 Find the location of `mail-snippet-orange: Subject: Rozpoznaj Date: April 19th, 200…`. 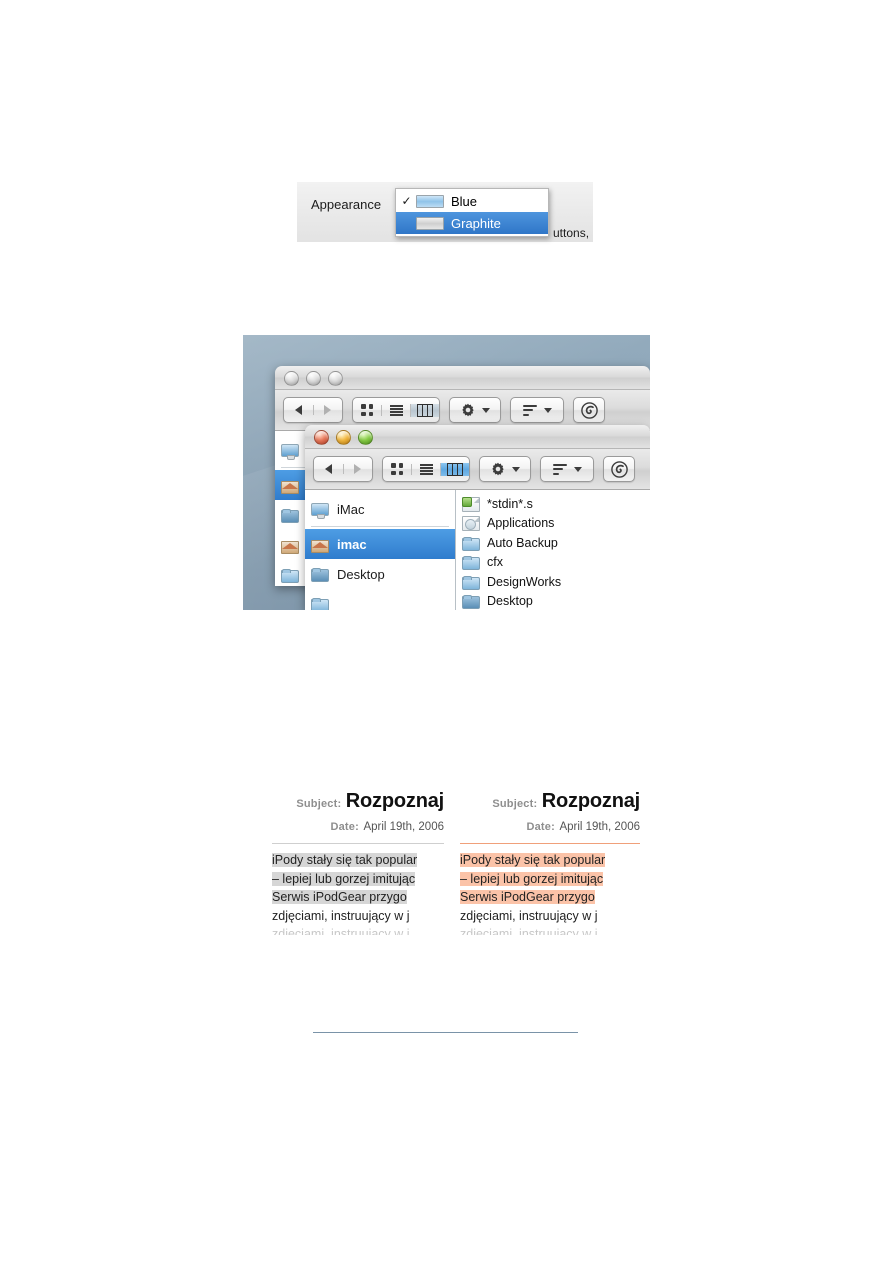

mail-snippet-orange: Subject: Rozpoznaj Date: April 19th, 200… is located at coordinates (550, 862).